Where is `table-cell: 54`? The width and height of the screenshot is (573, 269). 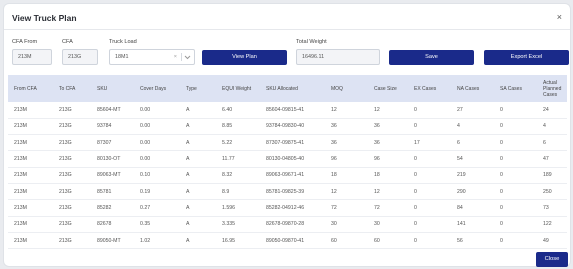 table-cell: 54 is located at coordinates (472, 159).